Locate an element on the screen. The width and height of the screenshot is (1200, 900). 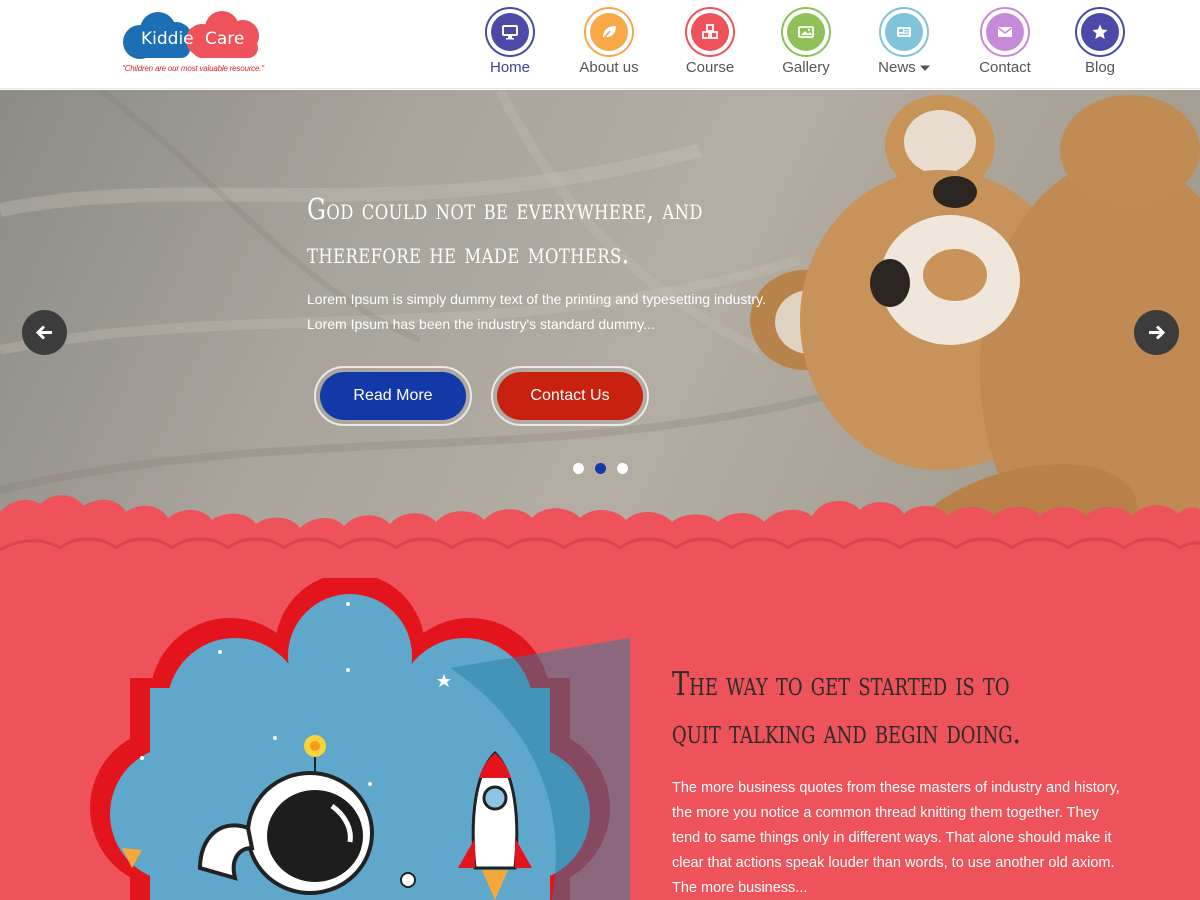
nav-label-about: About us is located at coordinates (609, 67).